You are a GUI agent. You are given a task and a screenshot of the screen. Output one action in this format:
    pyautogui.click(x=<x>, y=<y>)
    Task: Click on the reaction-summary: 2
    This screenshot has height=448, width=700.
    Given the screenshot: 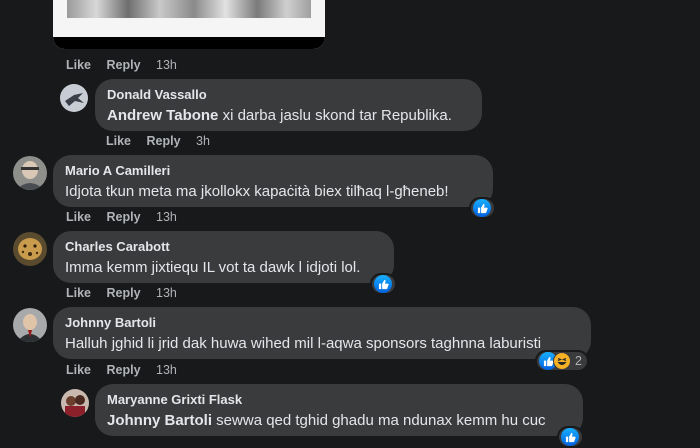 What is the action you would take?
    pyautogui.click(x=562, y=361)
    